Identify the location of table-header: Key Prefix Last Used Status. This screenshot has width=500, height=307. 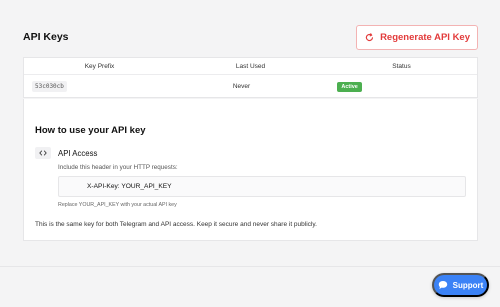
(250, 66).